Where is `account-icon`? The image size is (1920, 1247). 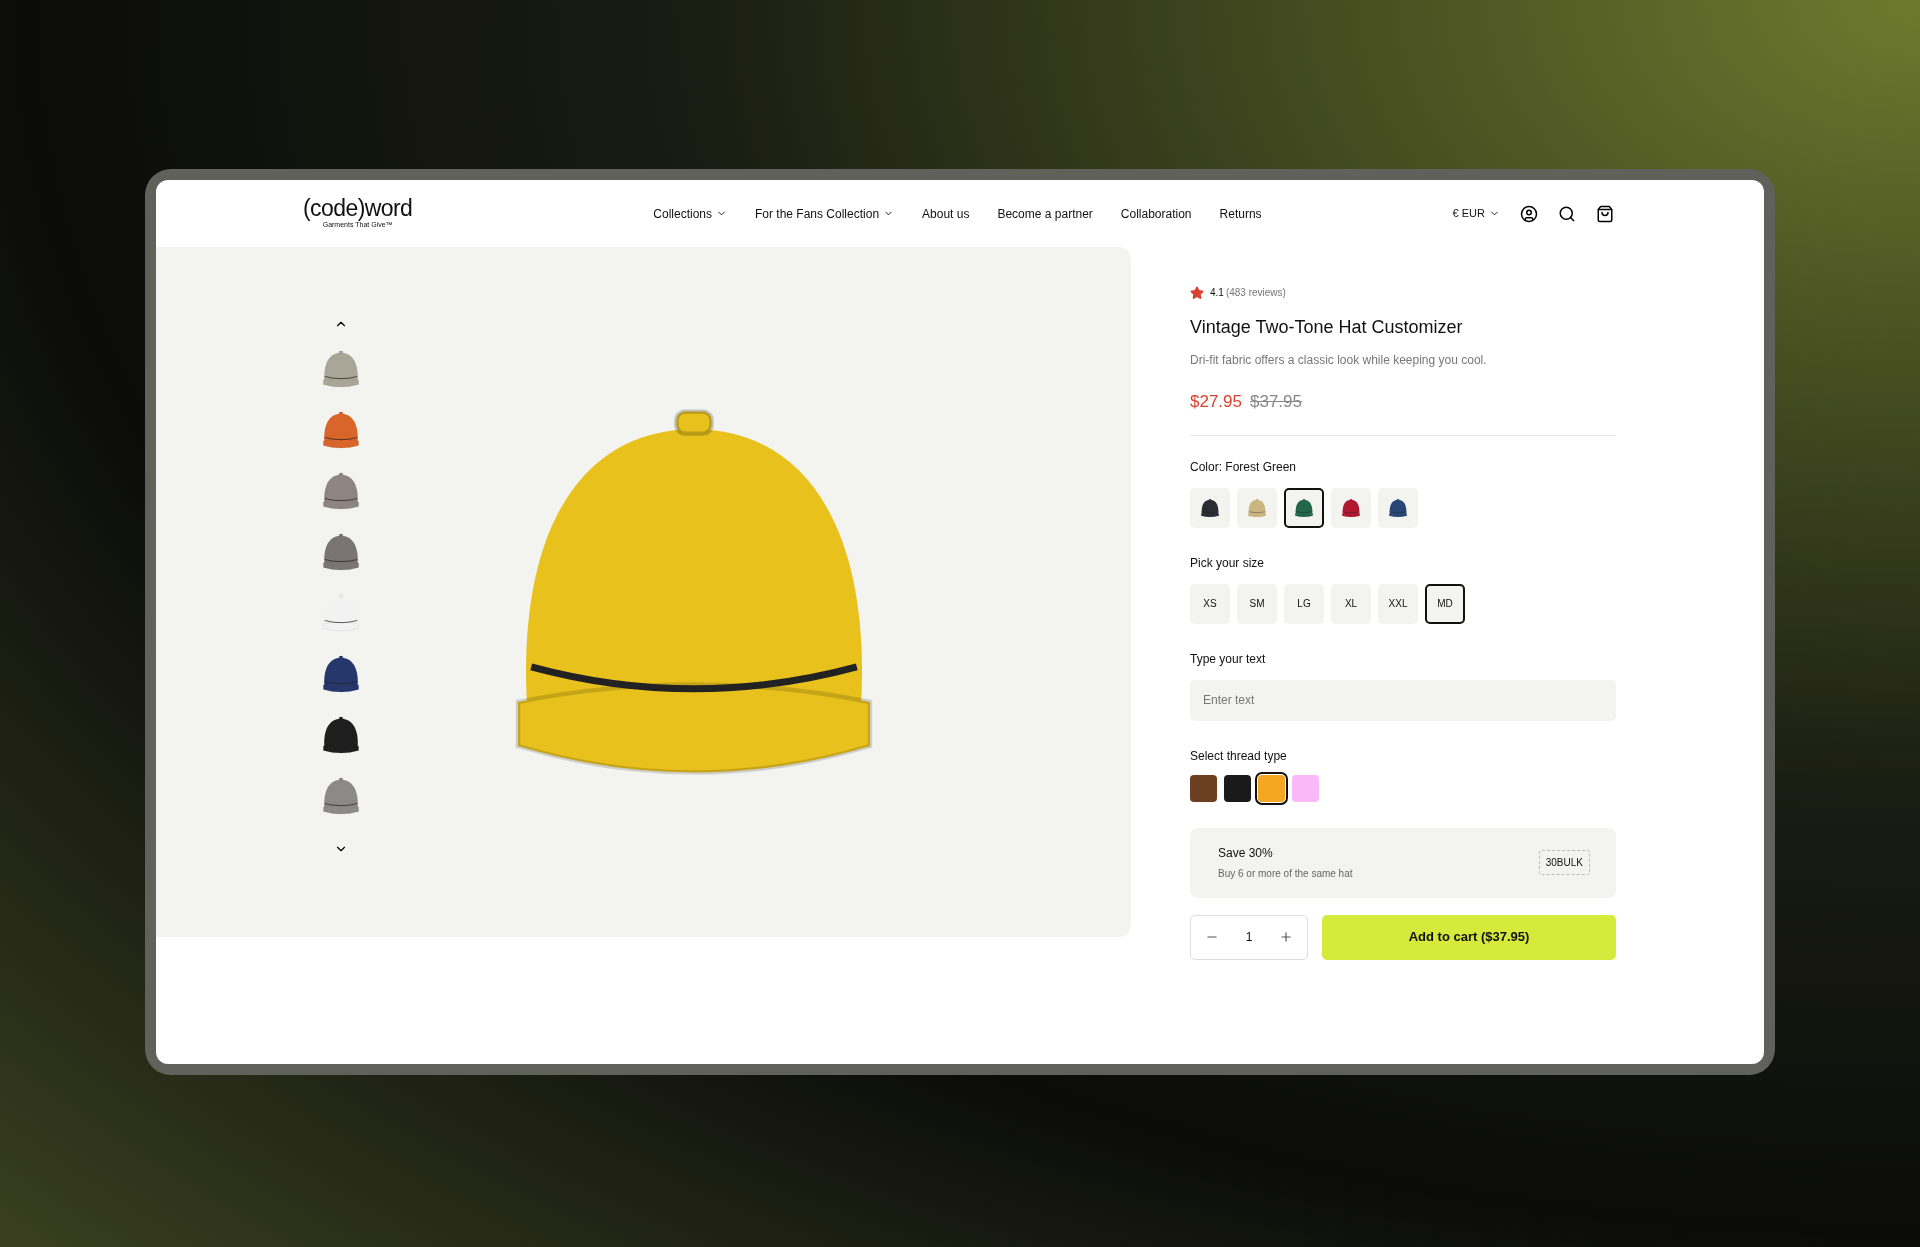
account-icon is located at coordinates (1529, 213).